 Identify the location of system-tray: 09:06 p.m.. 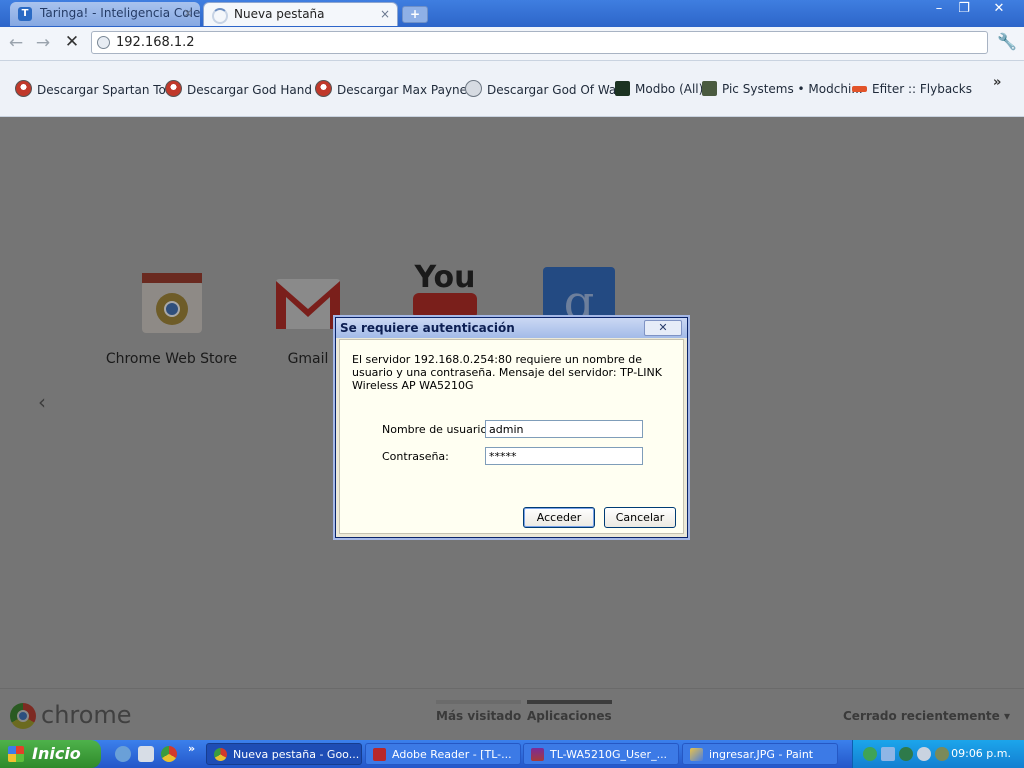
(938, 754).